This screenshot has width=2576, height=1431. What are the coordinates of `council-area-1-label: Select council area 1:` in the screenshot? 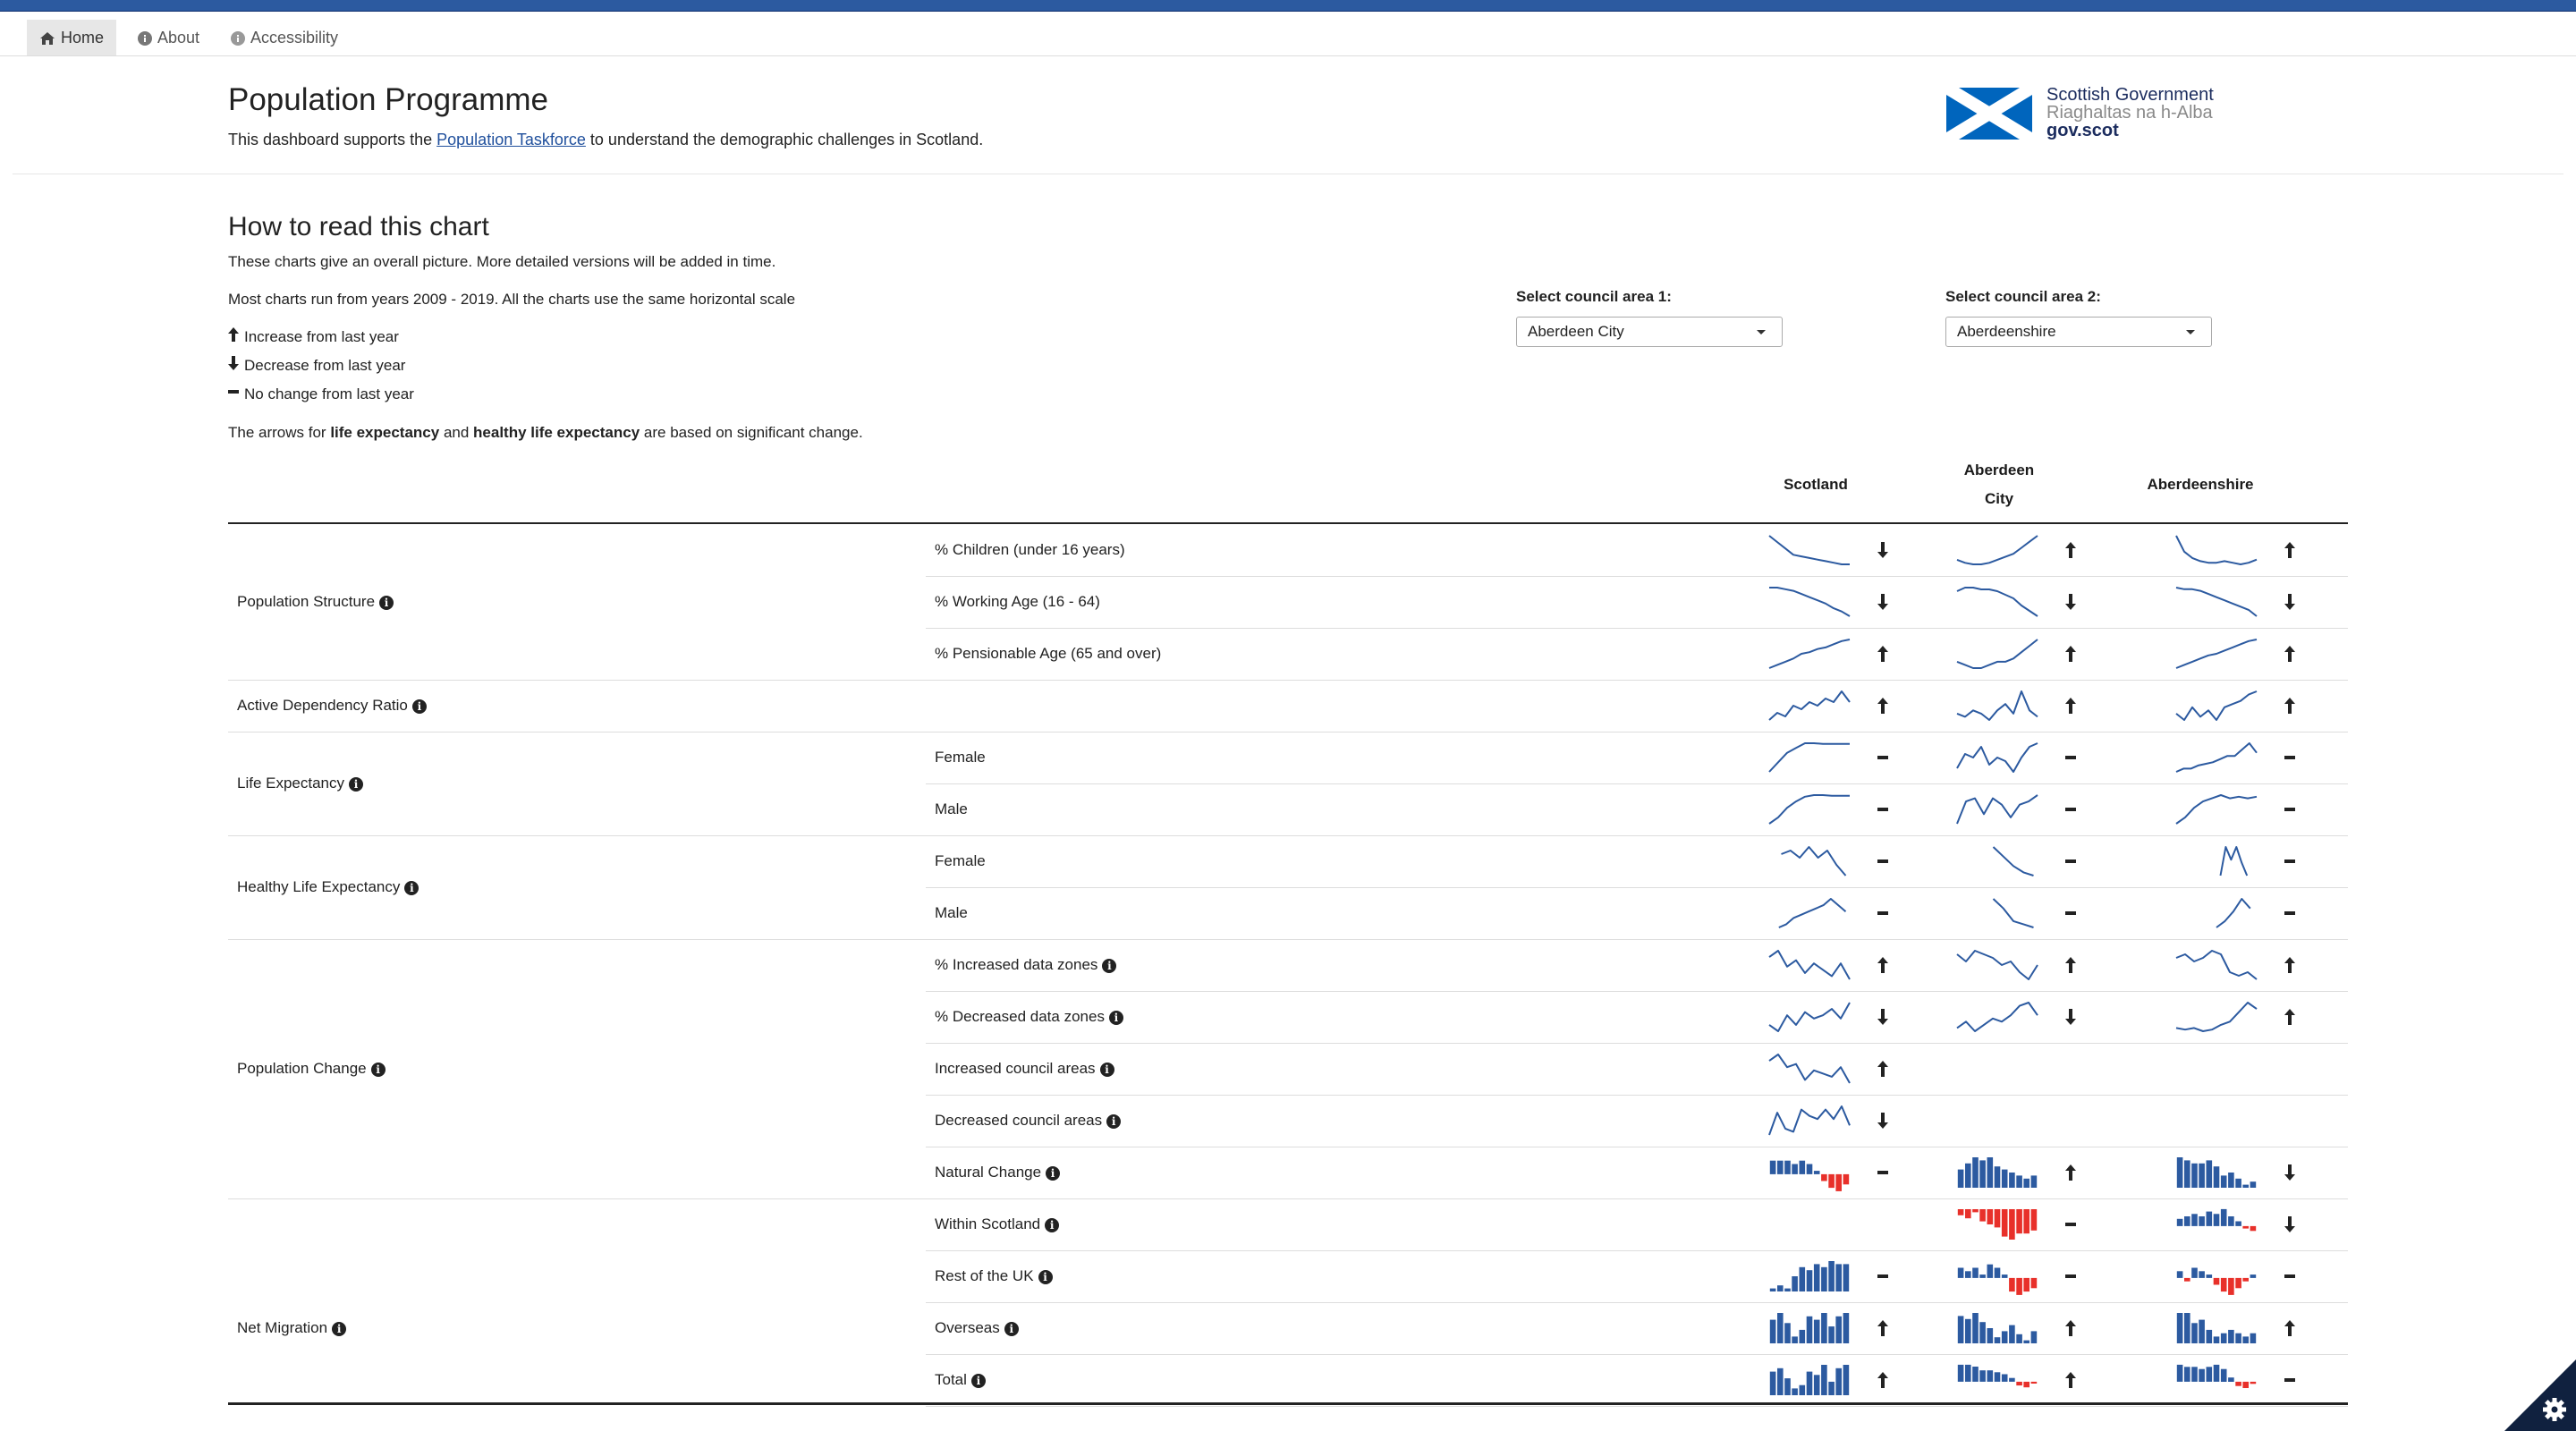 It's located at (1594, 296).